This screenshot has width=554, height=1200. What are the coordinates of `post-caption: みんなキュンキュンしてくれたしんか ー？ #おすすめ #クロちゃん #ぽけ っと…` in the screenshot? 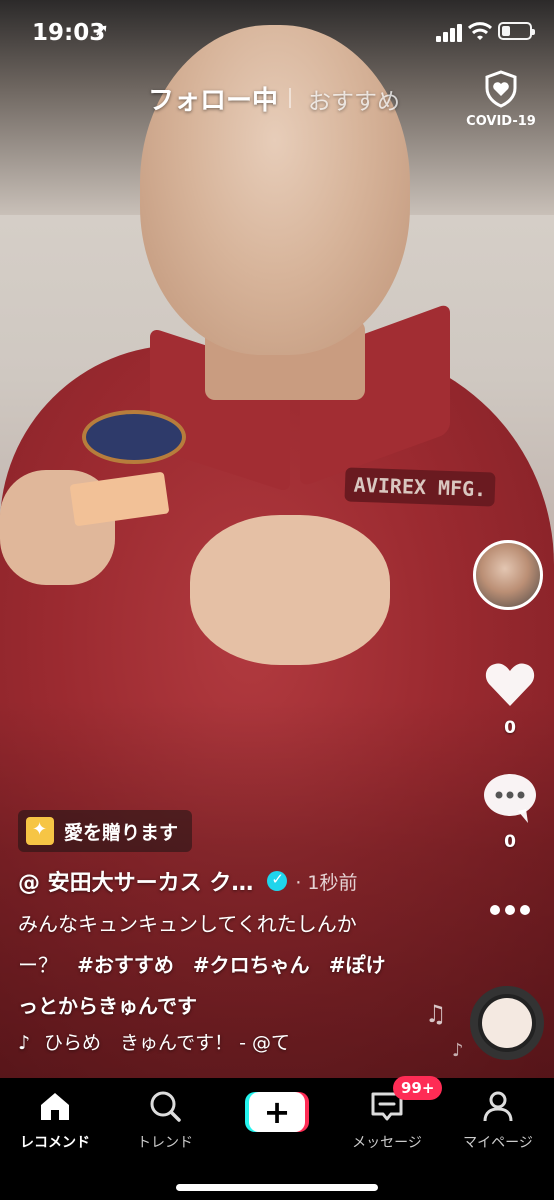 It's located at (223, 965).